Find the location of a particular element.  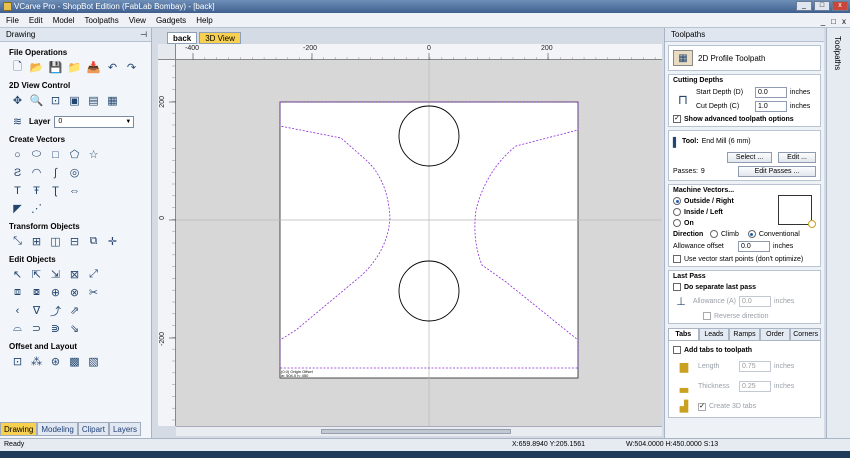

measure-icon: ⤢ is located at coordinates (93, 274).